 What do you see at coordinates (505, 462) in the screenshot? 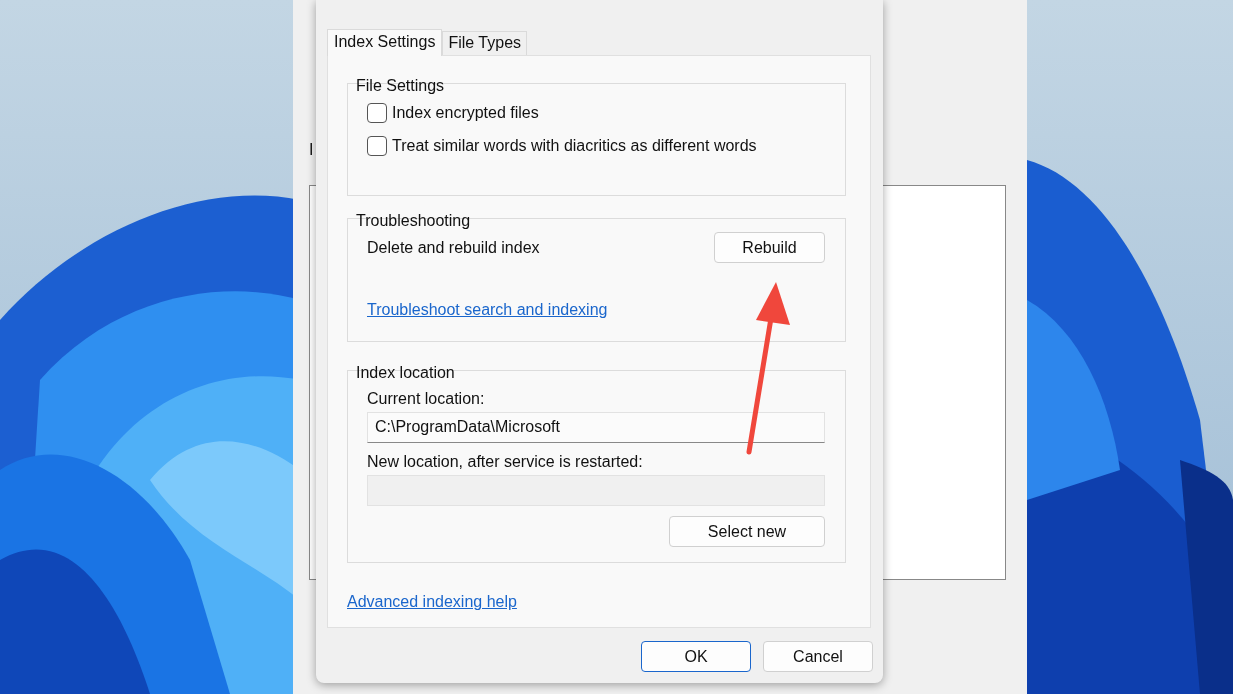
I see `field-label: New location, after service is restarted:` at bounding box center [505, 462].